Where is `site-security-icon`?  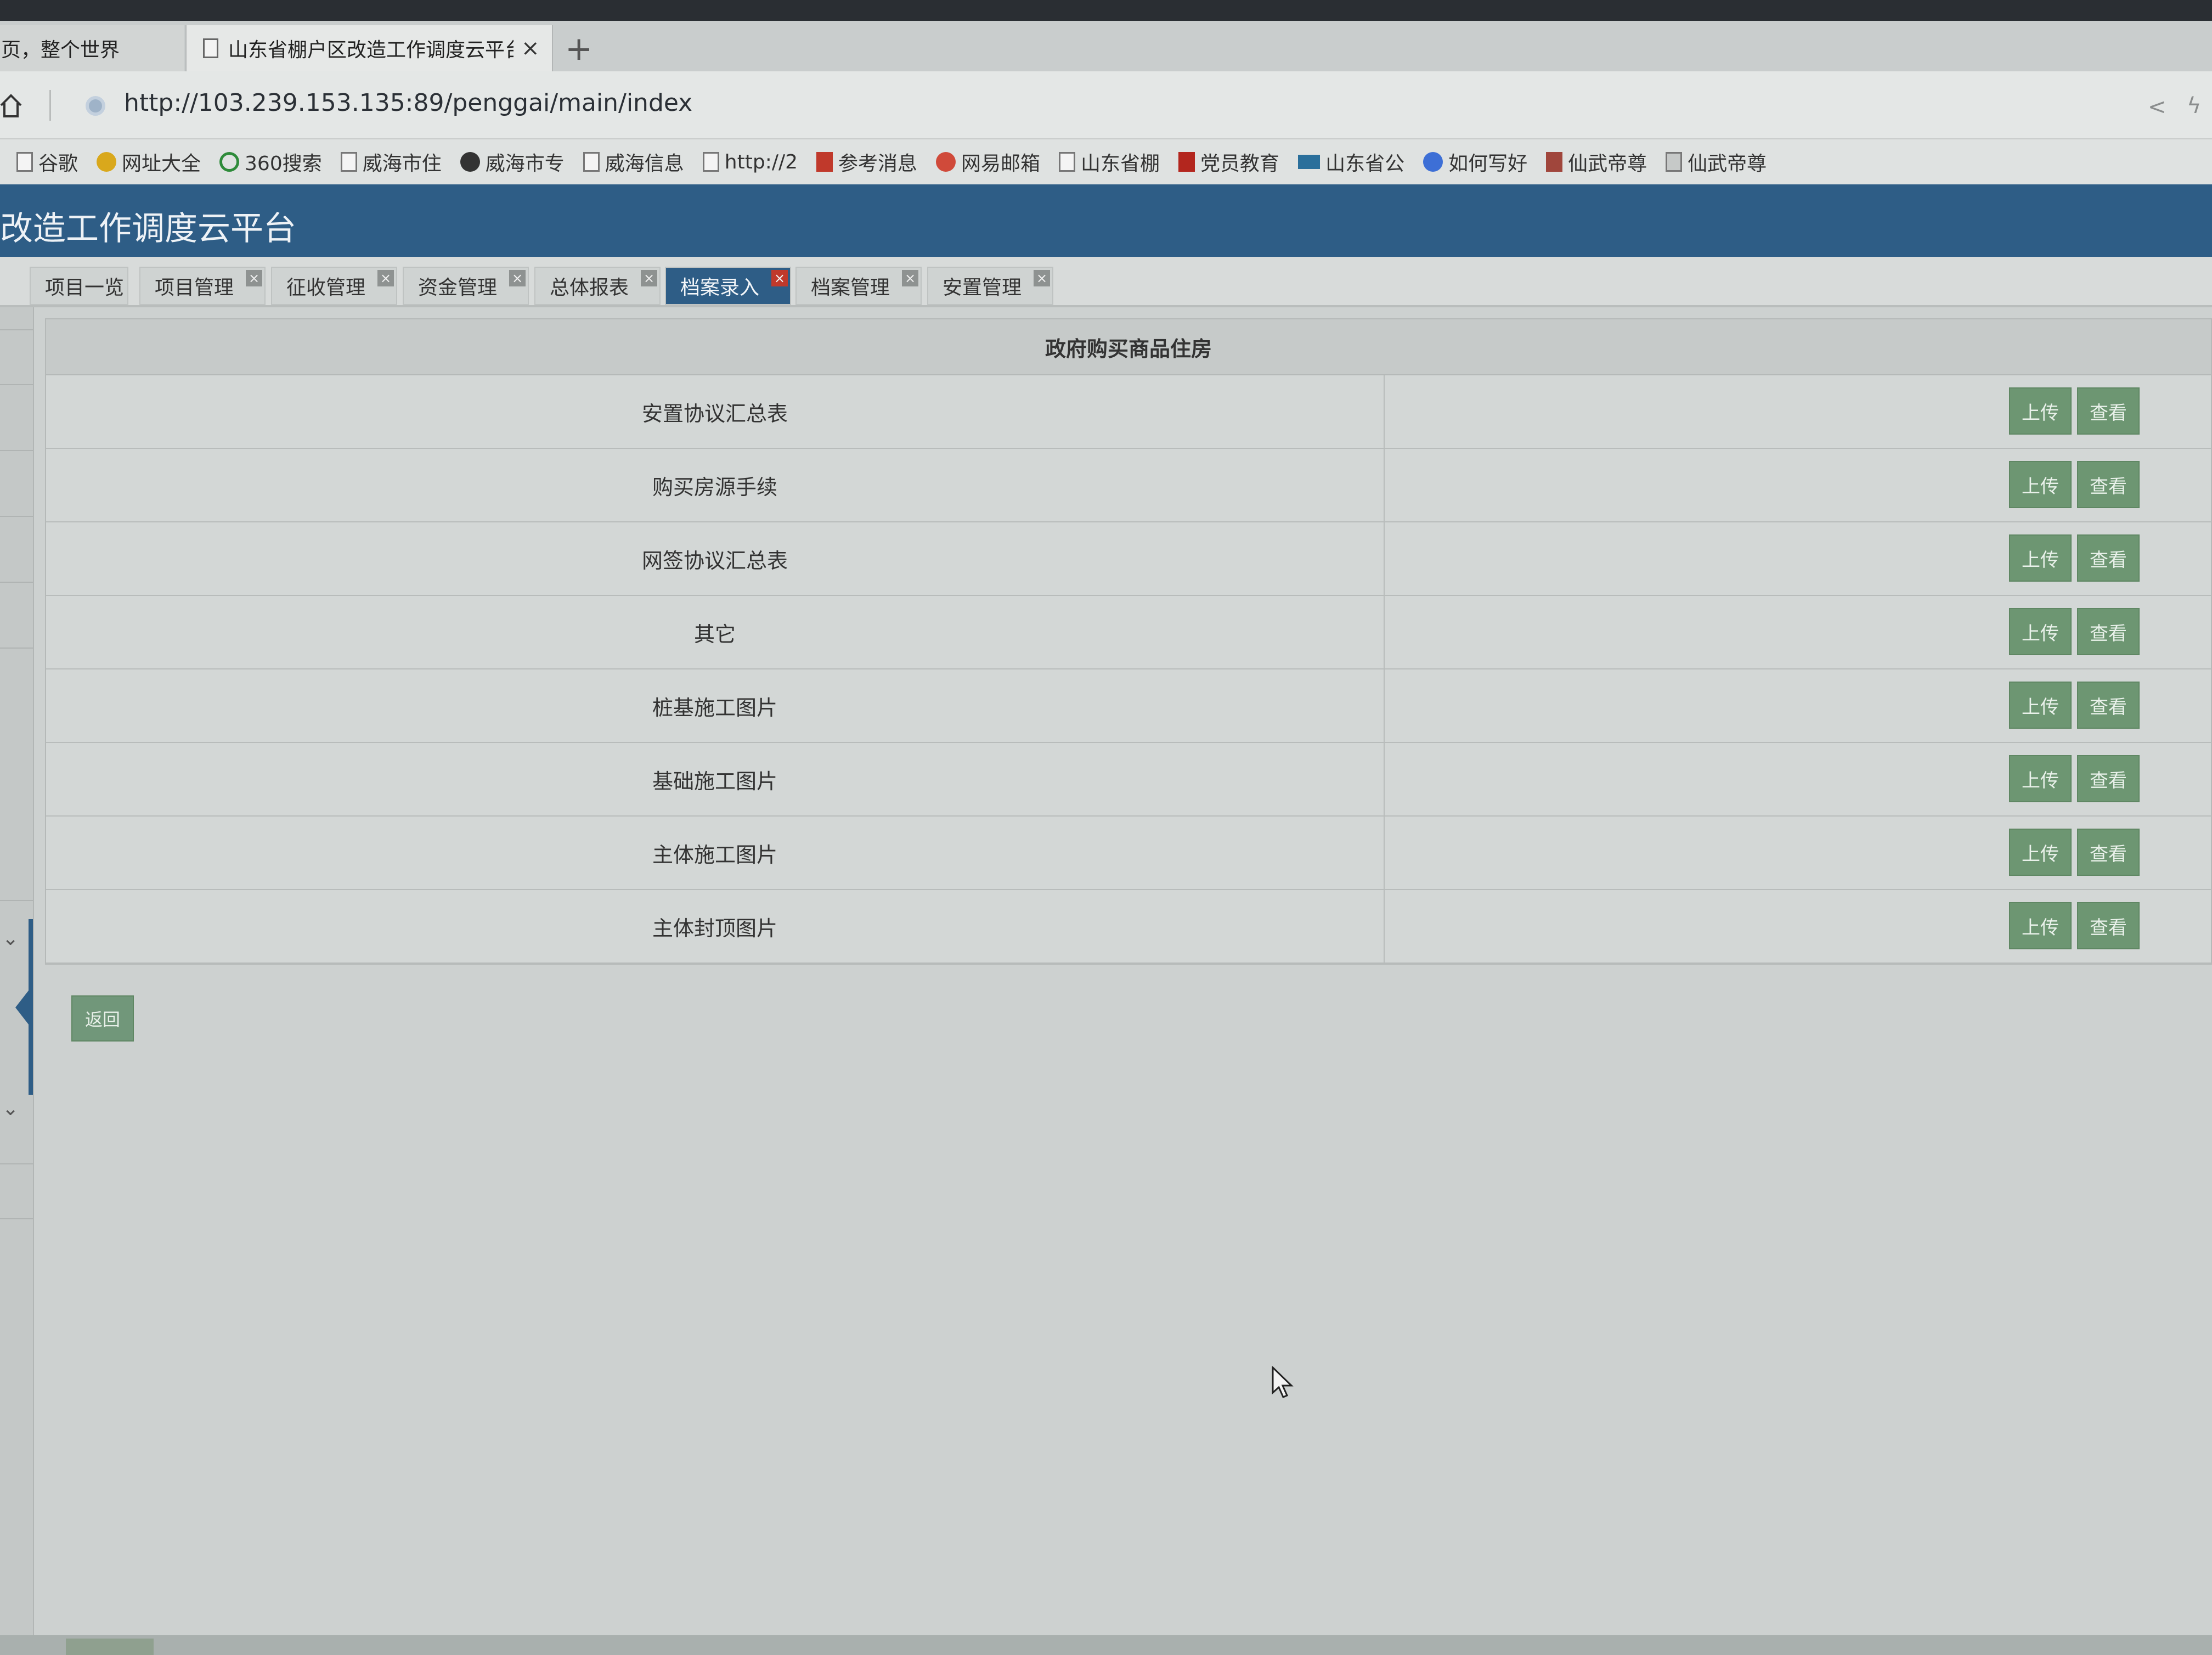 site-security-icon is located at coordinates (96, 106).